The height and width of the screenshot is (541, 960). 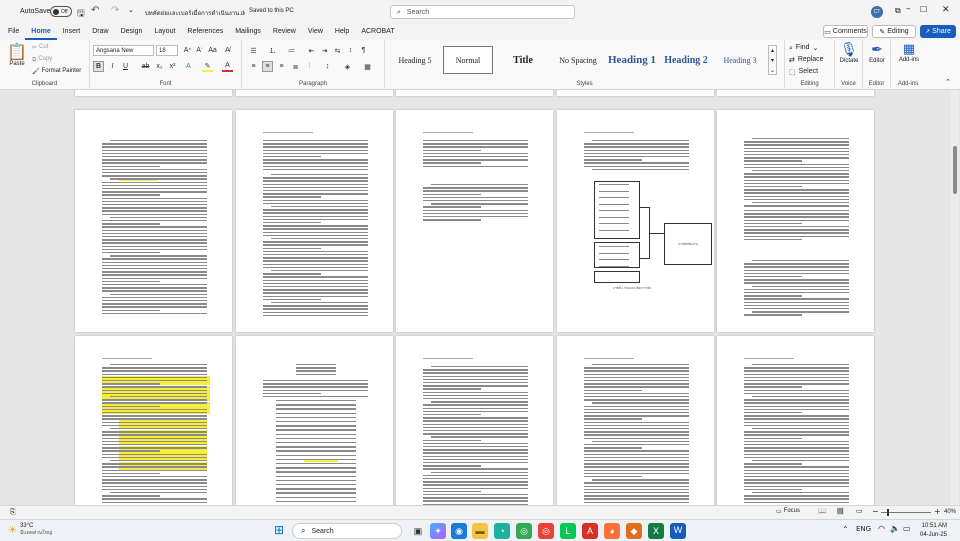 What do you see at coordinates (877, 53) in the screenshot?
I see `editor-button: ✒ Editor` at bounding box center [877, 53].